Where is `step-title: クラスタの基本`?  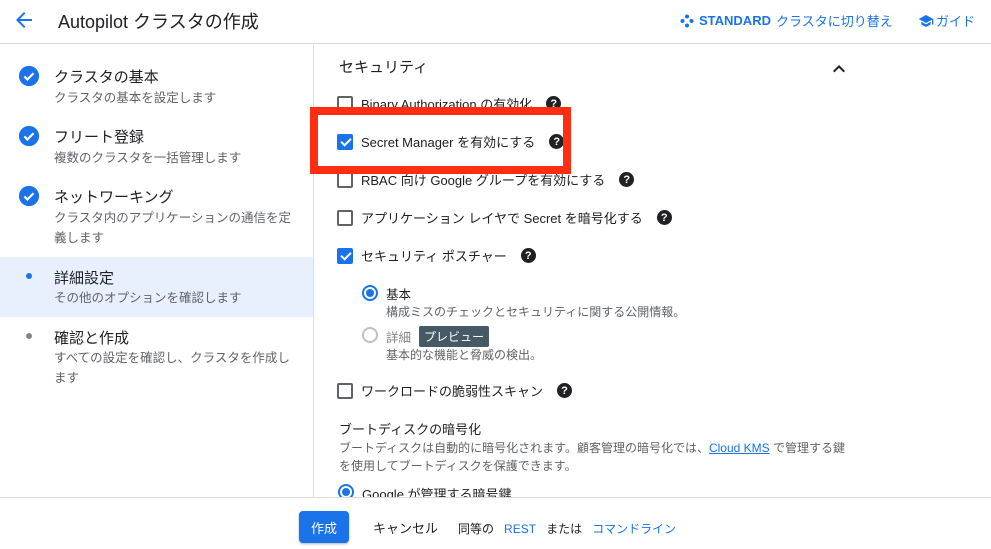
step-title: クラスタの基本 is located at coordinates (106, 77).